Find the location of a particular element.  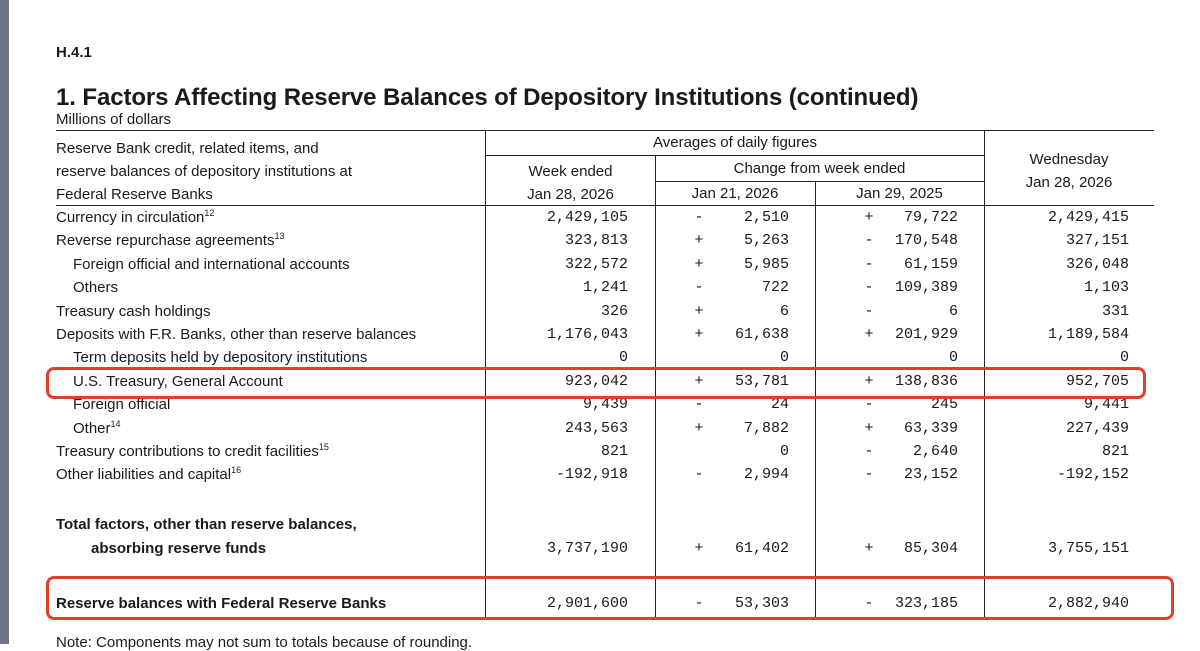

row-label: Others is located at coordinates (95, 287).